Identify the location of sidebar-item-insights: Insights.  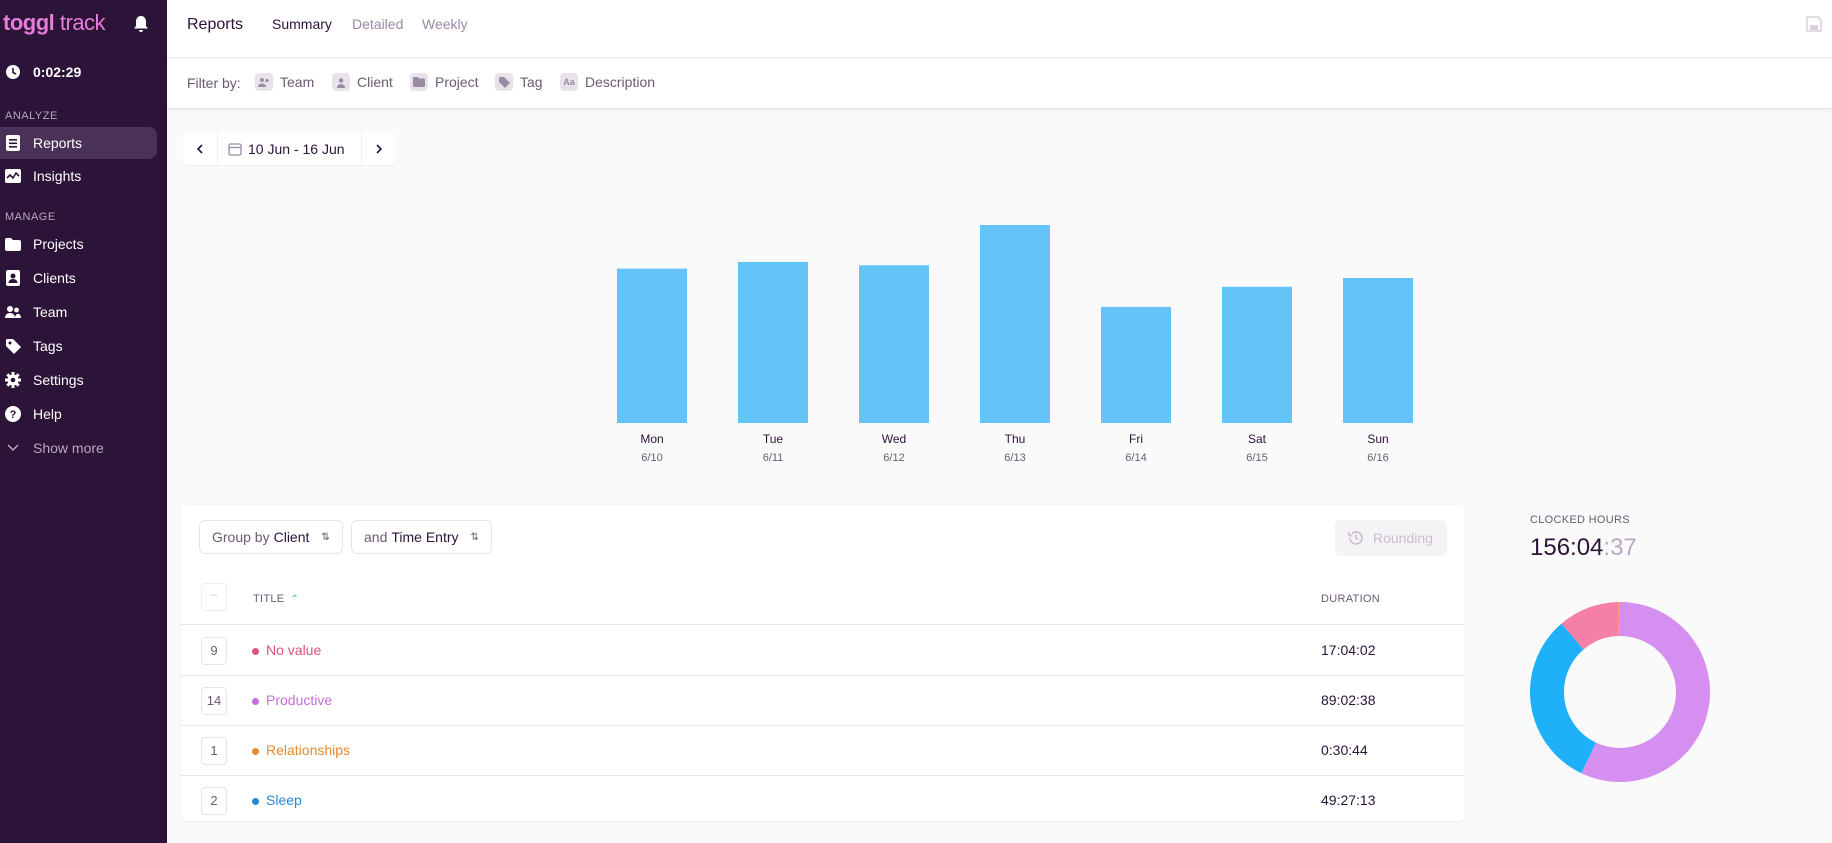
(78, 176).